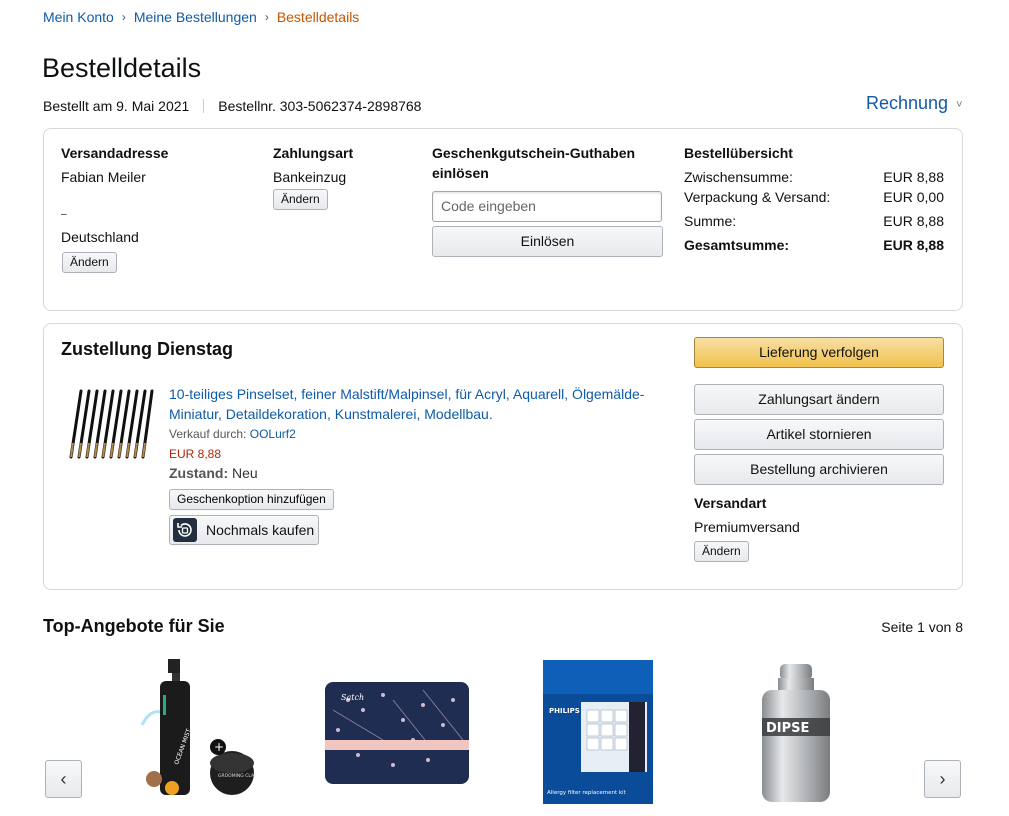 The width and height of the screenshot is (1009, 816). What do you see at coordinates (204, 106) in the screenshot?
I see `meta-divider` at bounding box center [204, 106].